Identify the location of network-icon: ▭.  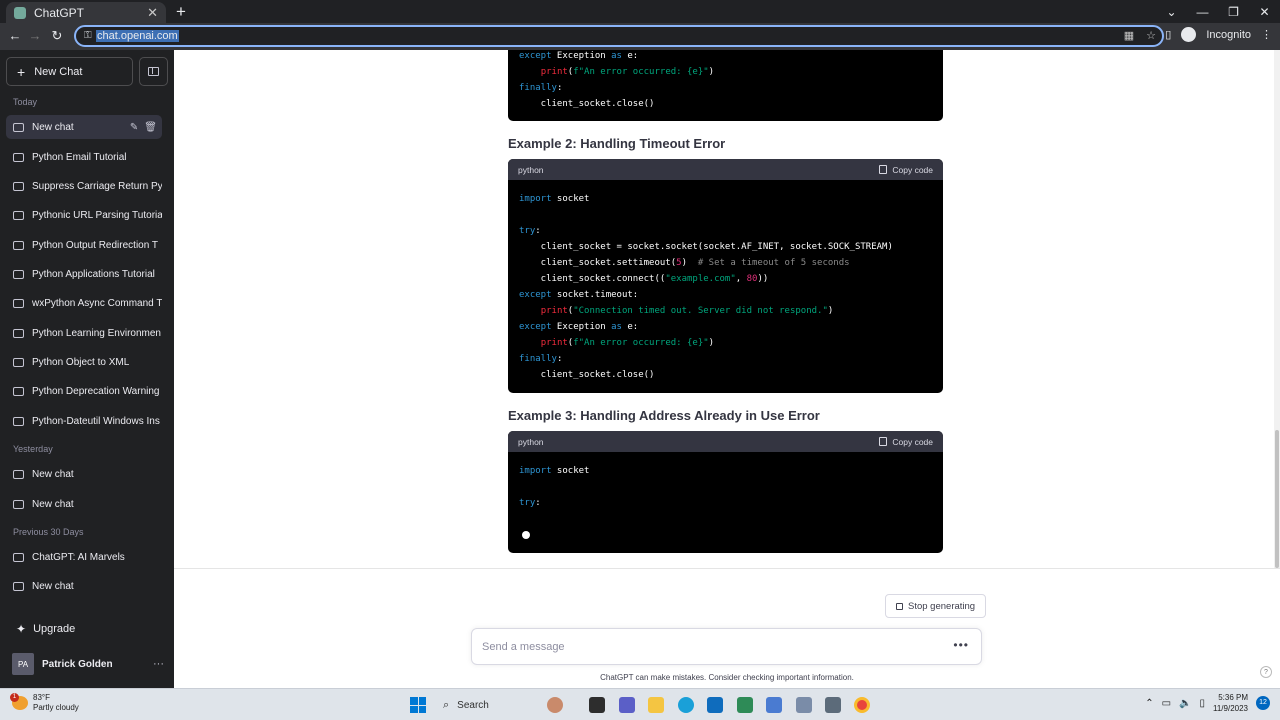
(1166, 703).